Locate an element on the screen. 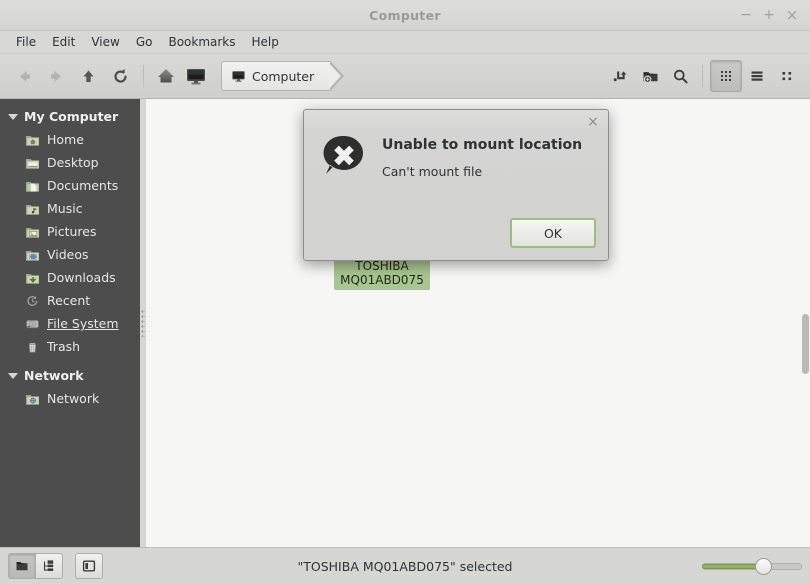 This screenshot has height=584, width=810. sidebar-item-label: Network is located at coordinates (73, 398).